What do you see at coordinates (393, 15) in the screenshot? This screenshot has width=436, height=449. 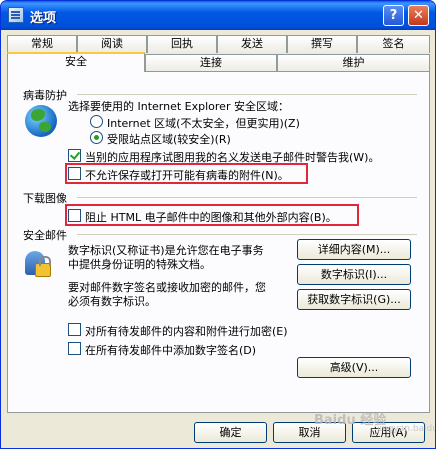 I see `help-button: ?` at bounding box center [393, 15].